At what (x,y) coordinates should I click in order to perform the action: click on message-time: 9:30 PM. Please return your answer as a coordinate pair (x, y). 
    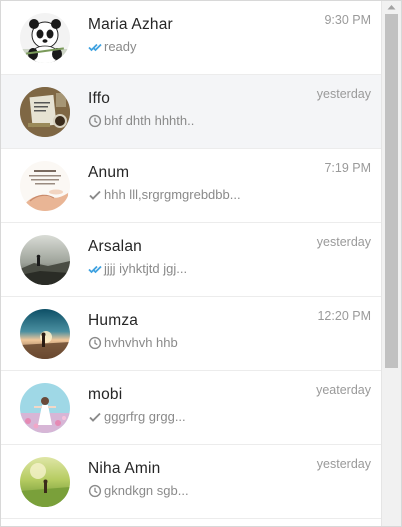
    Looking at the image, I should click on (347, 20).